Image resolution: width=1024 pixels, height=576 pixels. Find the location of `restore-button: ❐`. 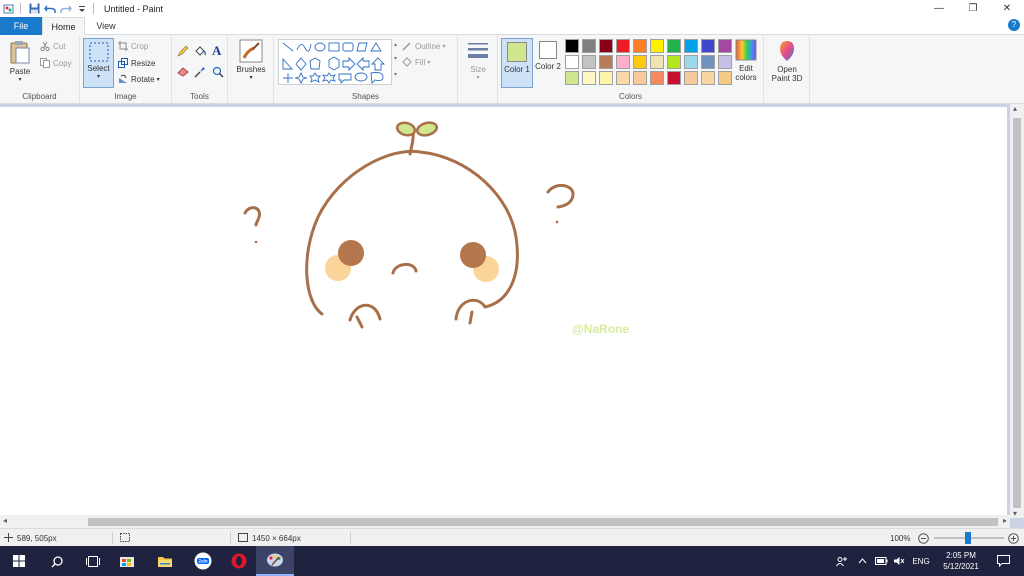

restore-button: ❐ is located at coordinates (973, 8).